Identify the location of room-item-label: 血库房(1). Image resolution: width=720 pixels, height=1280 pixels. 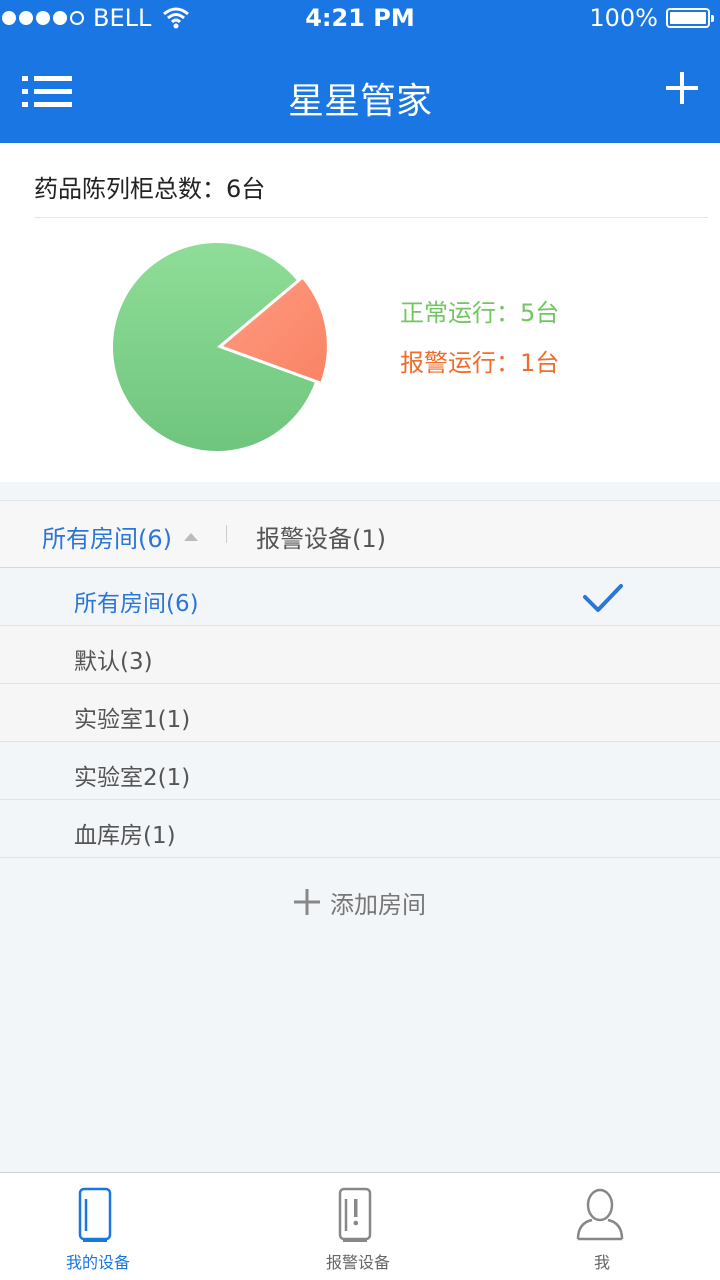
(125, 836).